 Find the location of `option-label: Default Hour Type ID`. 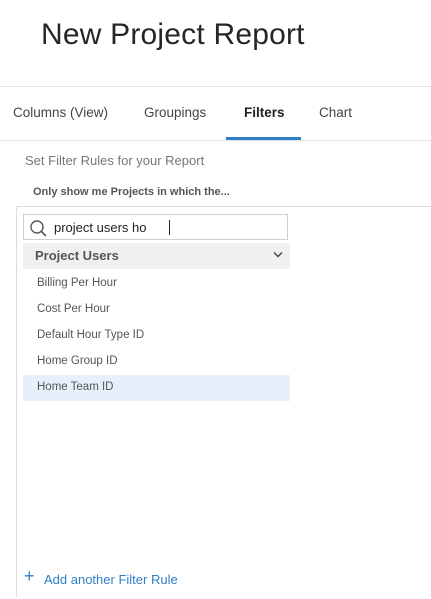

option-label: Default Hour Type ID is located at coordinates (91, 335).